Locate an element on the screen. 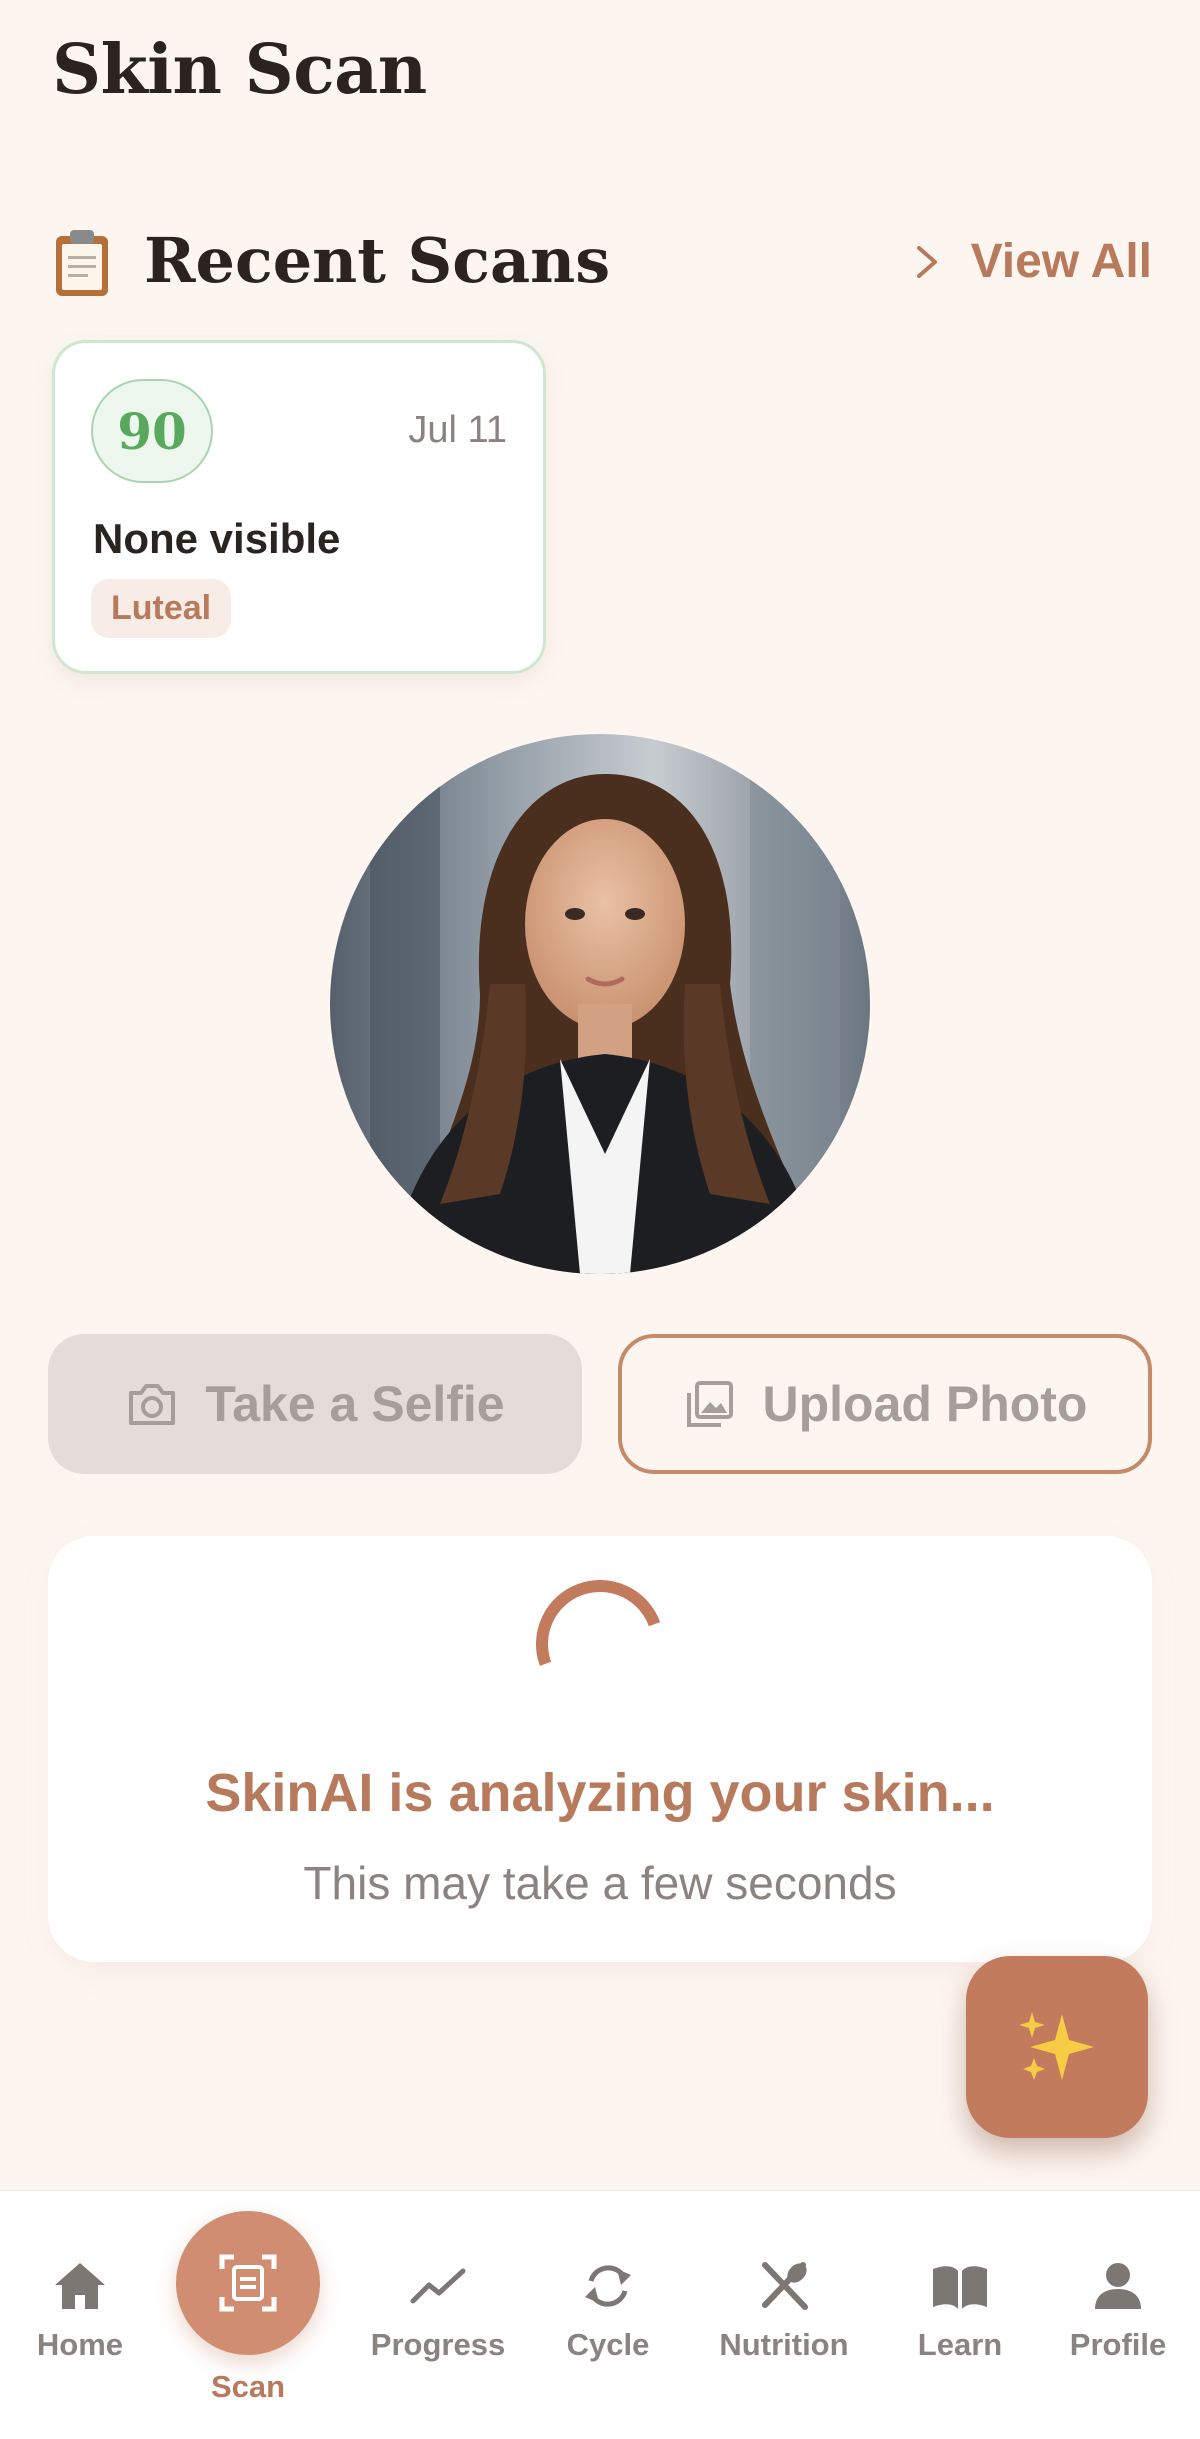 This screenshot has height=2439, width=1200. ai-assistant-button is located at coordinates (1057, 2047).